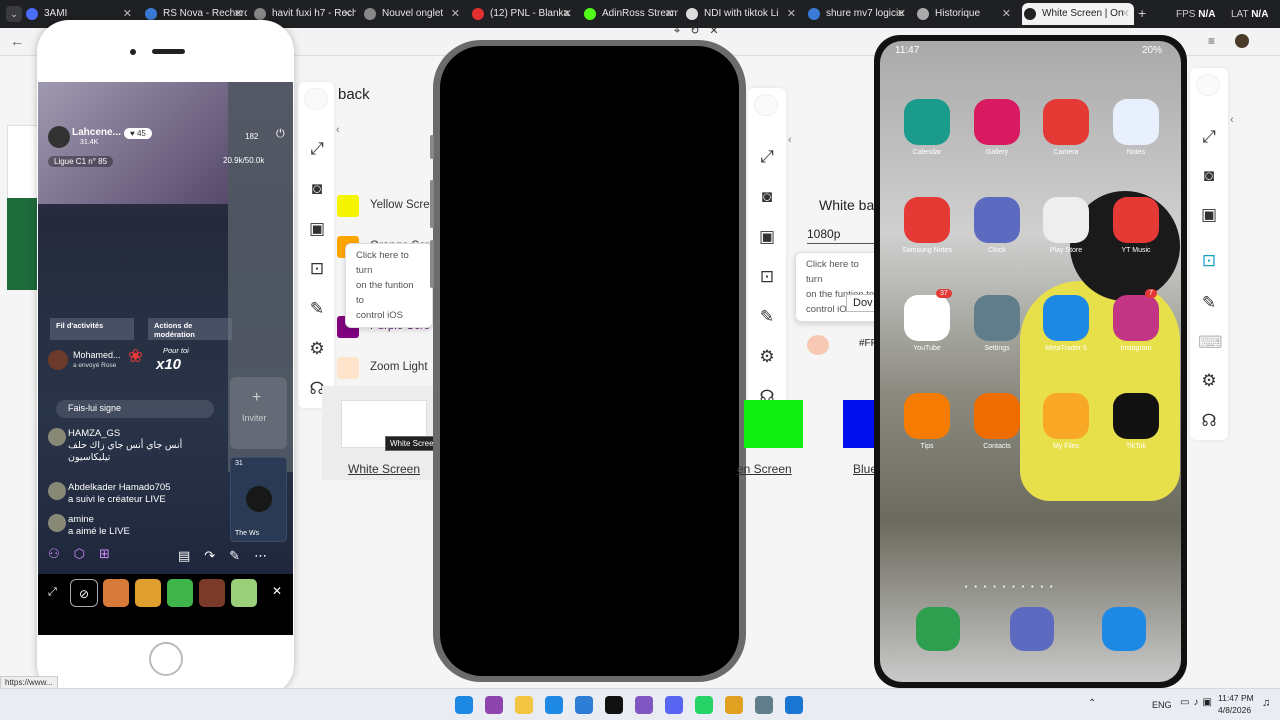 The image size is (1280, 720). I want to click on expand-icon: ⤢, so click(52, 592).